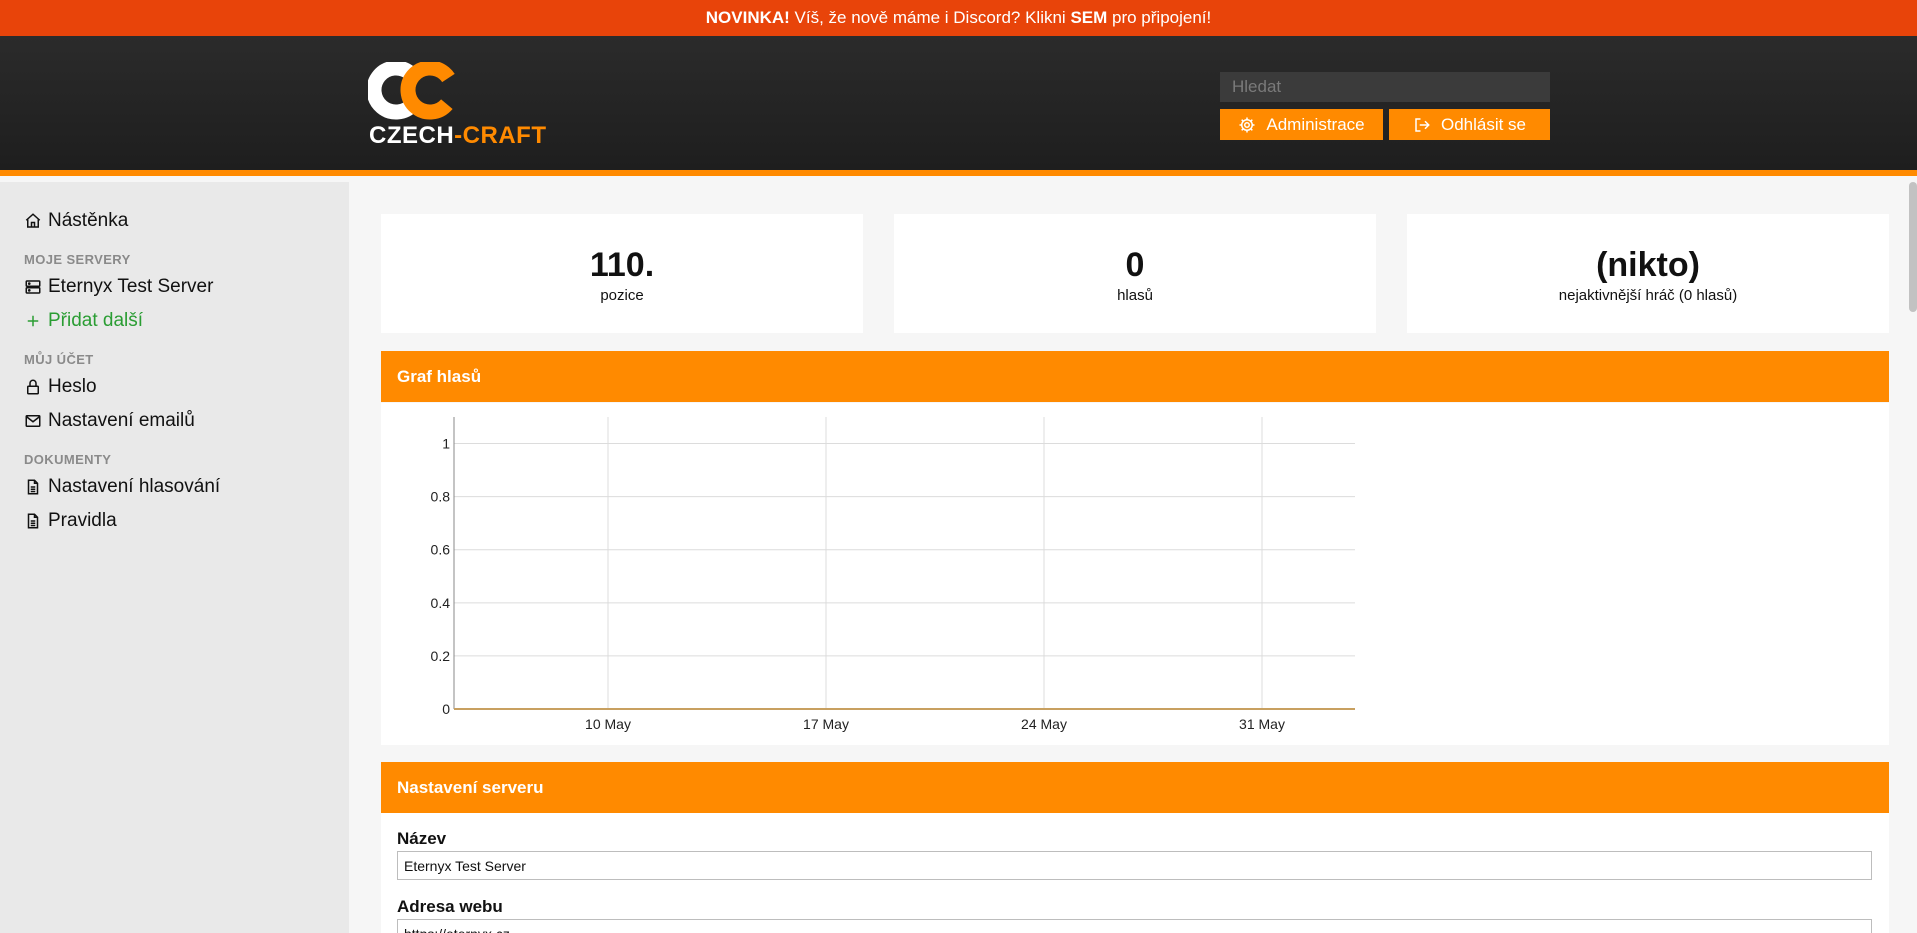 This screenshot has width=1917, height=933. Describe the element at coordinates (174, 387) in the screenshot. I see `sidebar-item-password: Heslo` at that location.